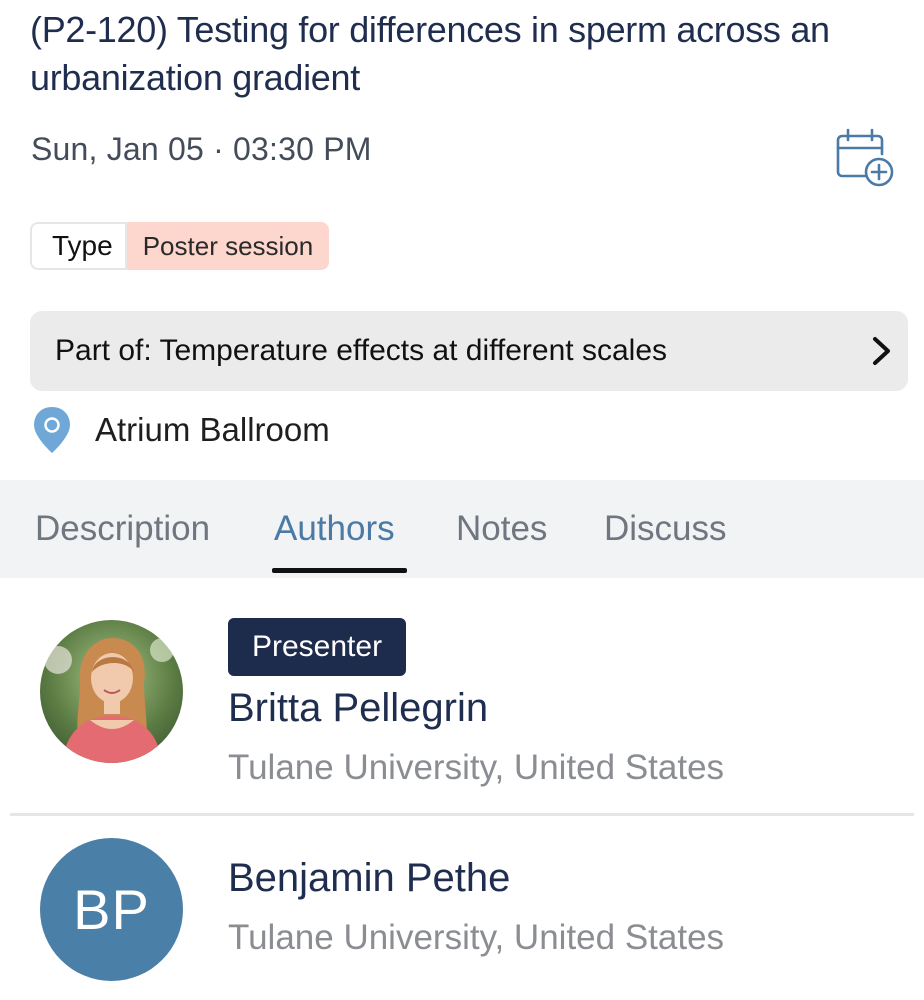 This screenshot has height=1000, width=924. I want to click on presenter-badge: Presenter, so click(317, 647).